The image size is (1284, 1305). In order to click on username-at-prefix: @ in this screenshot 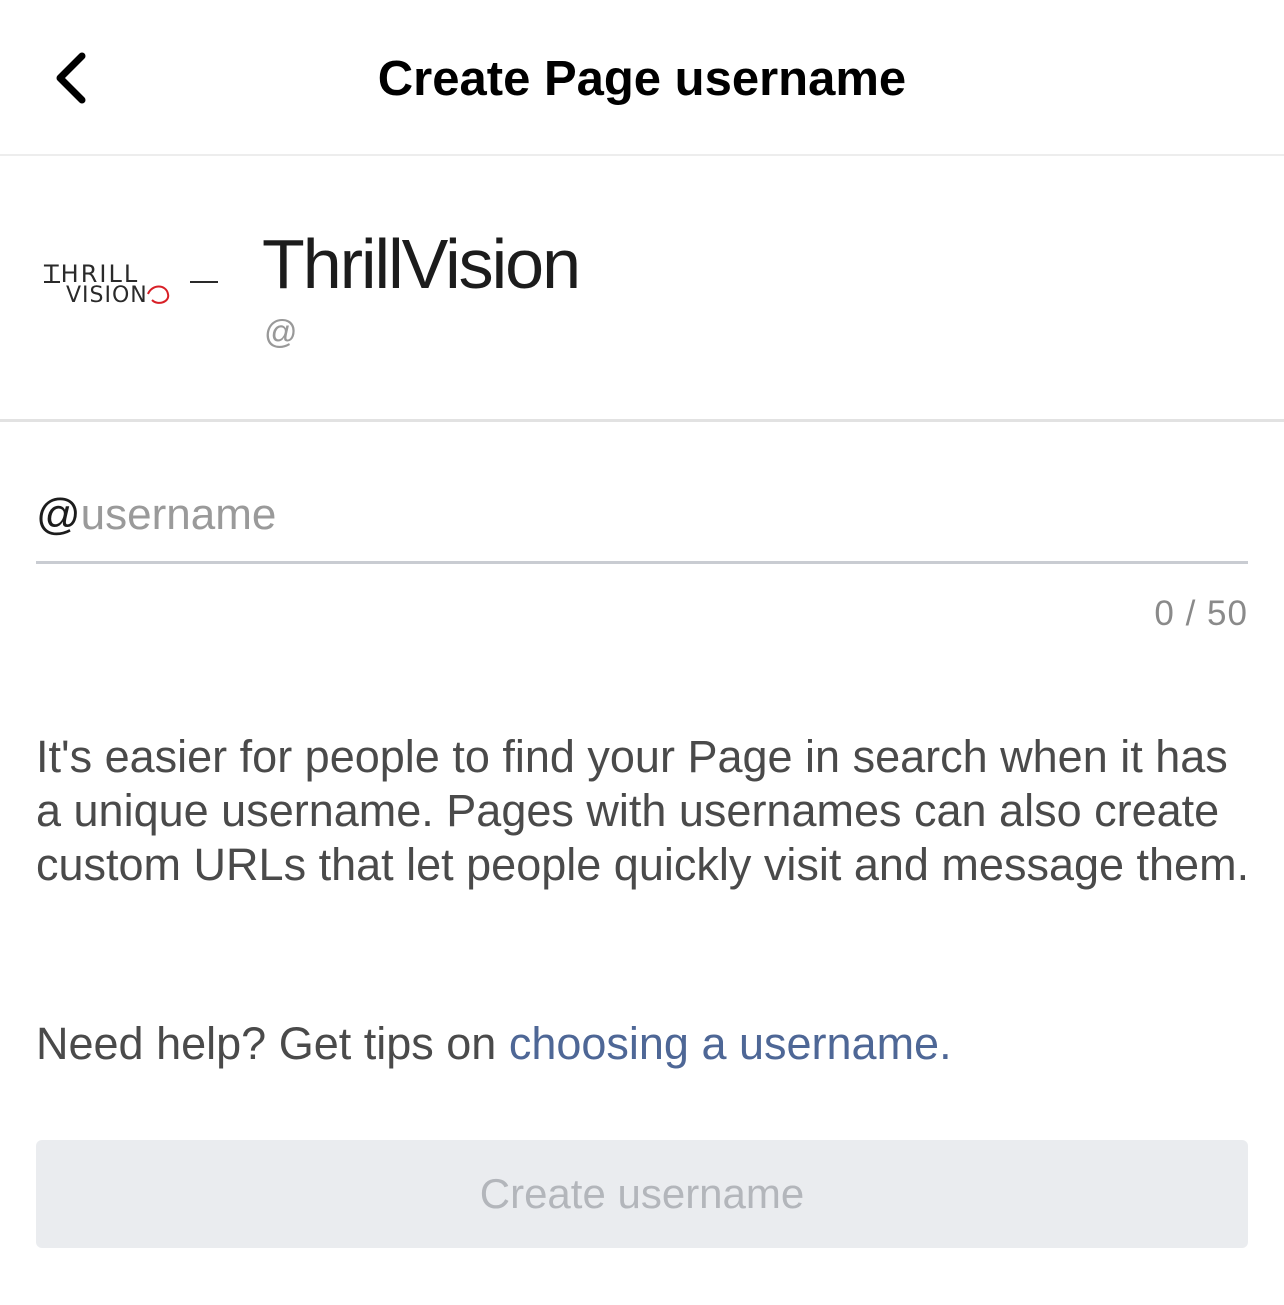, I will do `click(58, 514)`.